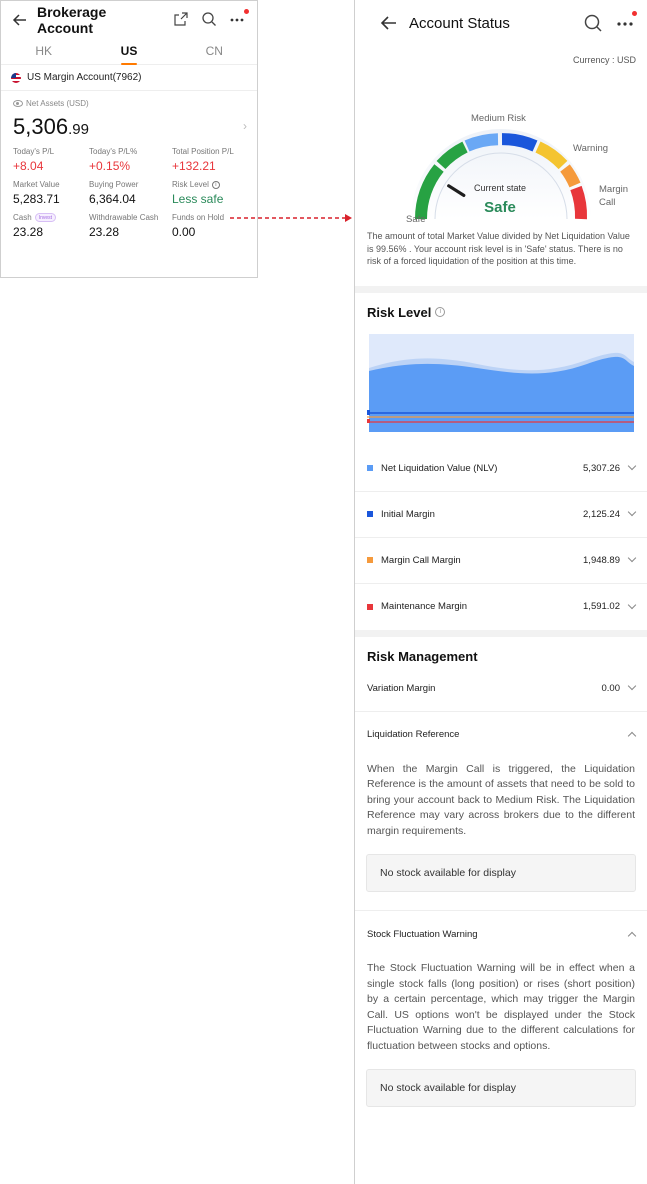 Image resolution: width=647 pixels, height=1184 pixels. What do you see at coordinates (34, 160) in the screenshot?
I see `stat-todays-pl: Today's P/L +8.04` at bounding box center [34, 160].